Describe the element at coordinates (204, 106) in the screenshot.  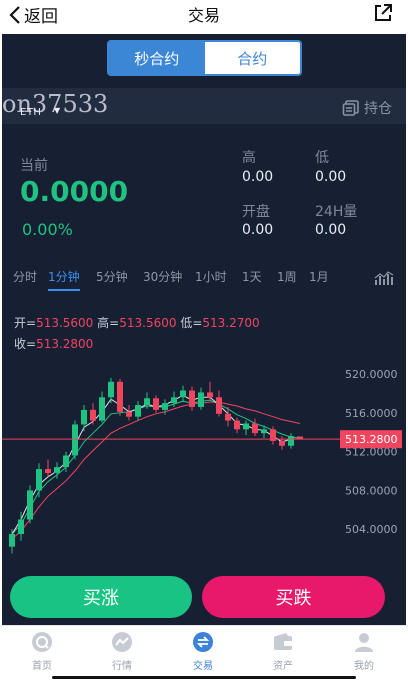
I see `pair-selector-row: on37533 ETH ▼ 持仓` at that location.